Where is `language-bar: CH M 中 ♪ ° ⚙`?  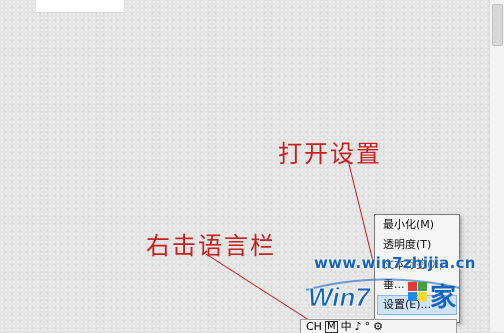
language-bar: CH M 中 ♪ ° ⚙ is located at coordinates (378, 326).